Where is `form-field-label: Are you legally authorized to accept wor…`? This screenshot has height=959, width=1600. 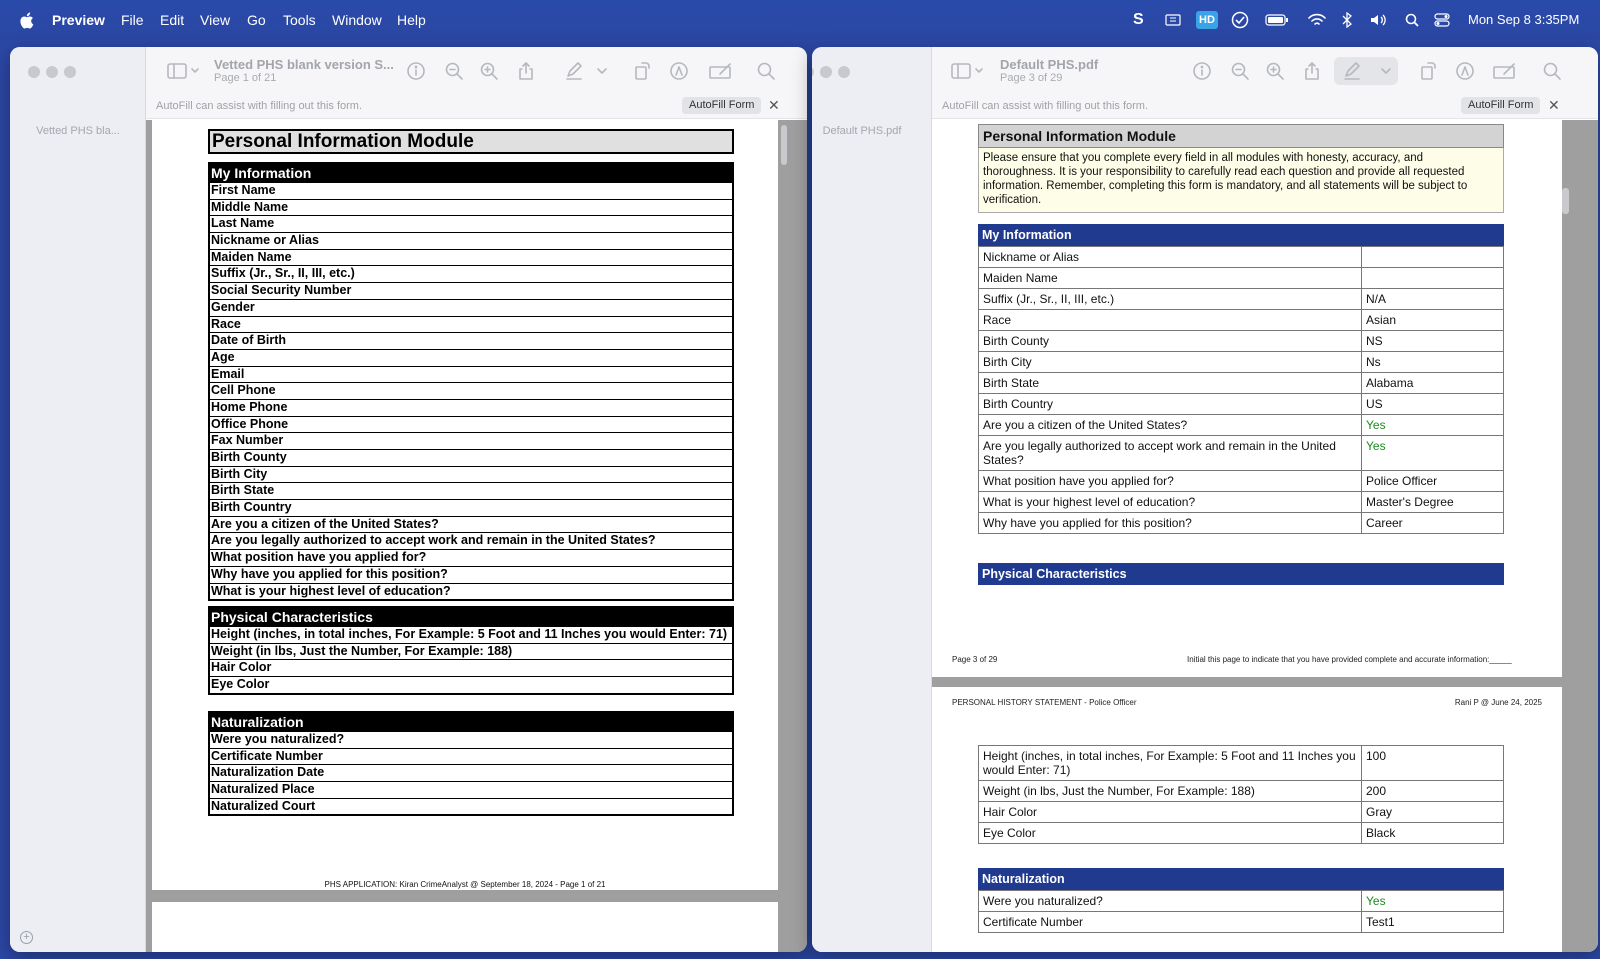
form-field-label: Are you legally authorized to accept wor… is located at coordinates (471, 540).